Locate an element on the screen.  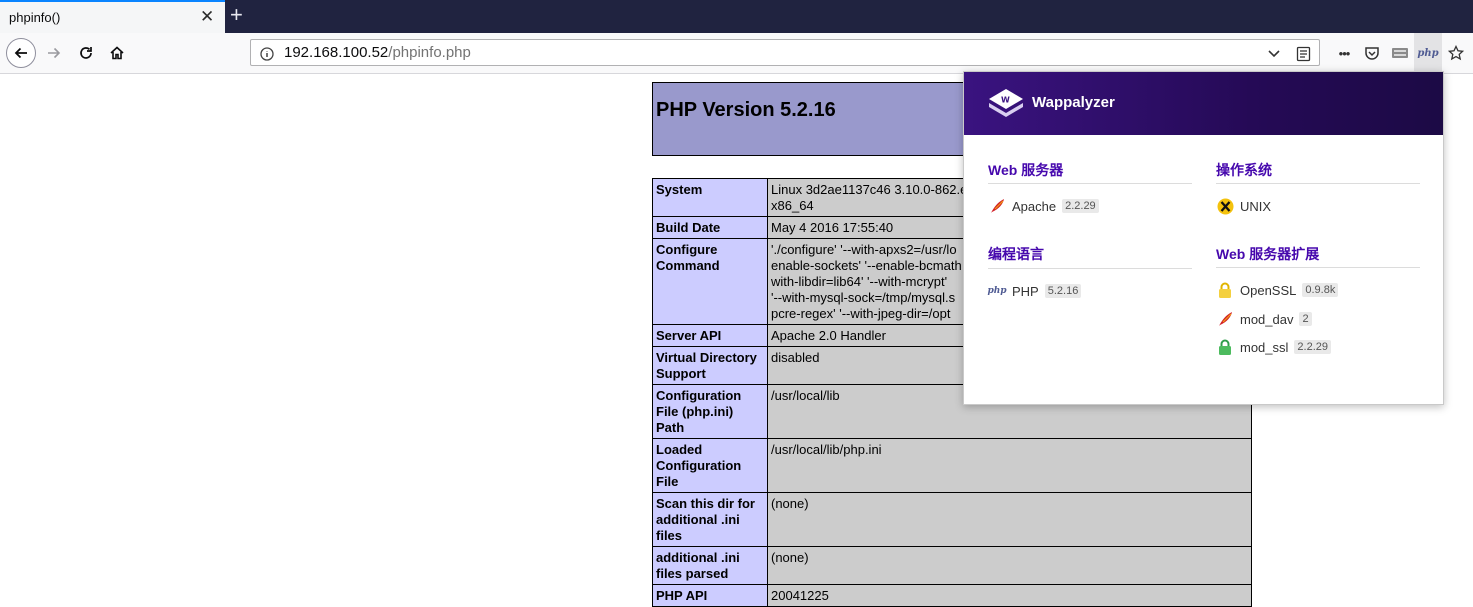
back-button is located at coordinates (21, 53).